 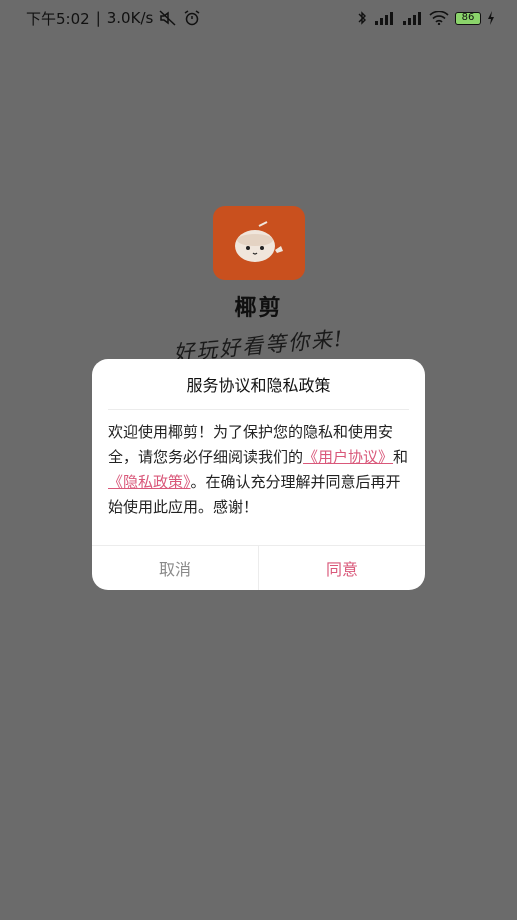 What do you see at coordinates (149, 482) in the screenshot?
I see `privacy-policy-link: 《隐私政策》` at bounding box center [149, 482].